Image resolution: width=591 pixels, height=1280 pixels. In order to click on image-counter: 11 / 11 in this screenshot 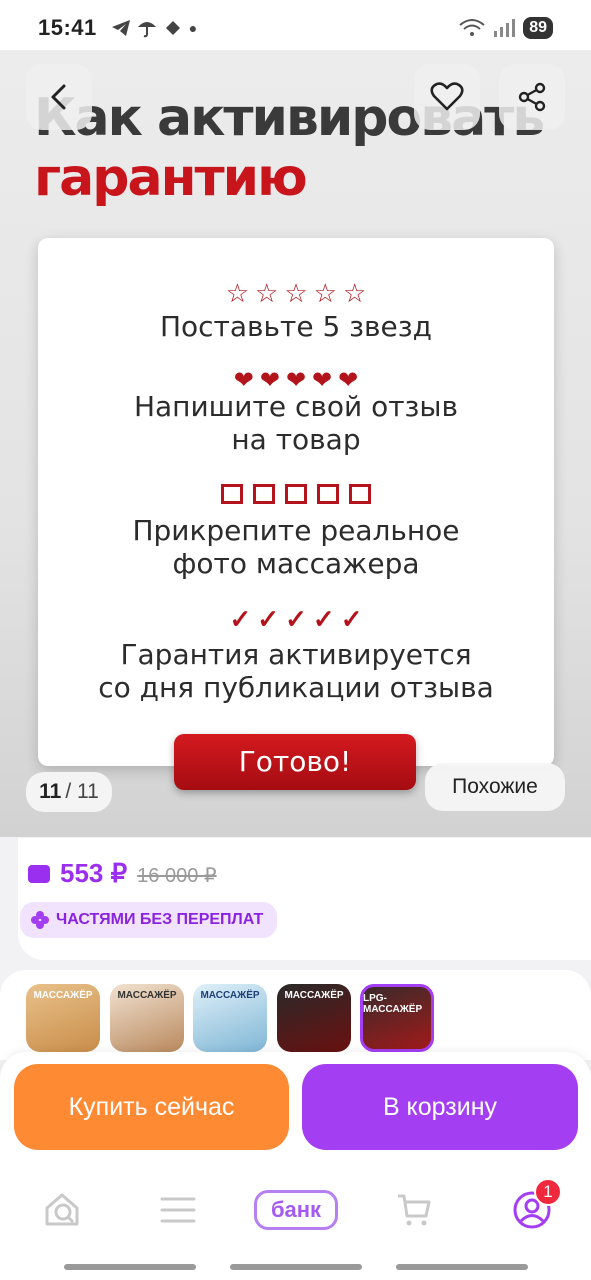, I will do `click(69, 792)`.